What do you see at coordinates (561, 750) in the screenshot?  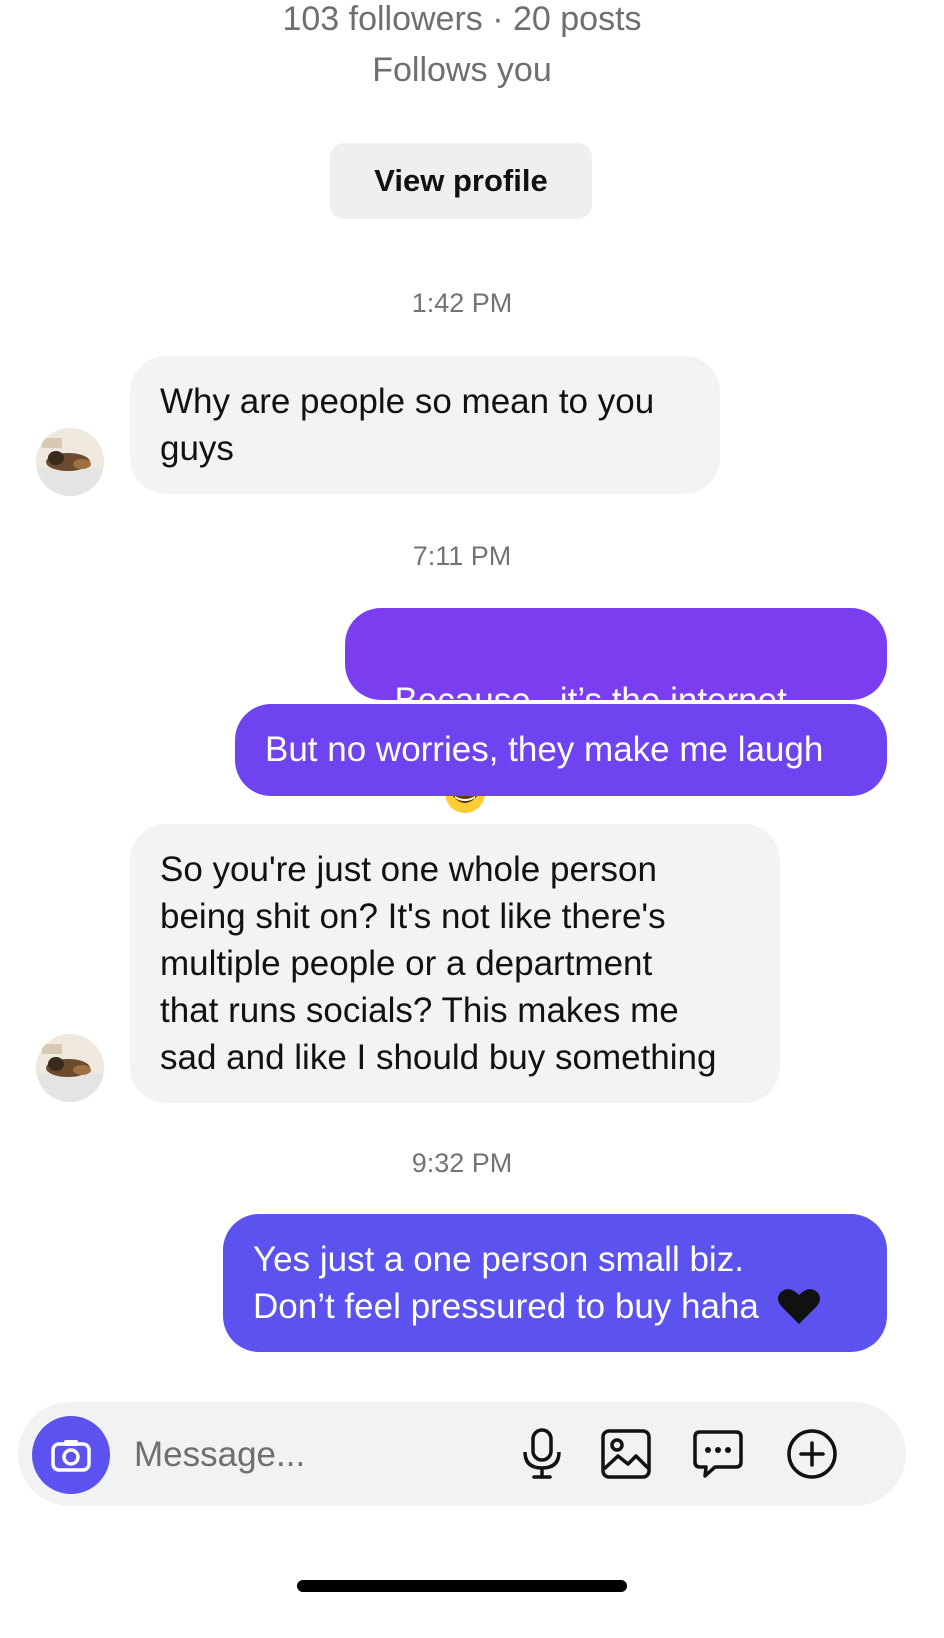 I see `outgoing-message: But no worries, they make me laugh` at bounding box center [561, 750].